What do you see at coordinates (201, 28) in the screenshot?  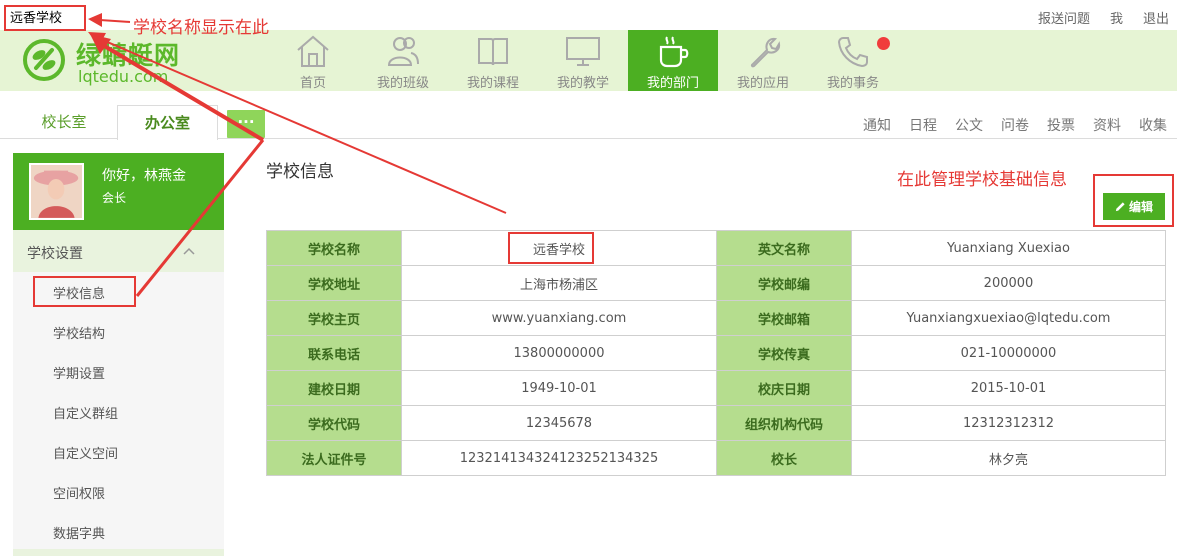 I see `annotation-school-name-note: 学校名称显示在此` at bounding box center [201, 28].